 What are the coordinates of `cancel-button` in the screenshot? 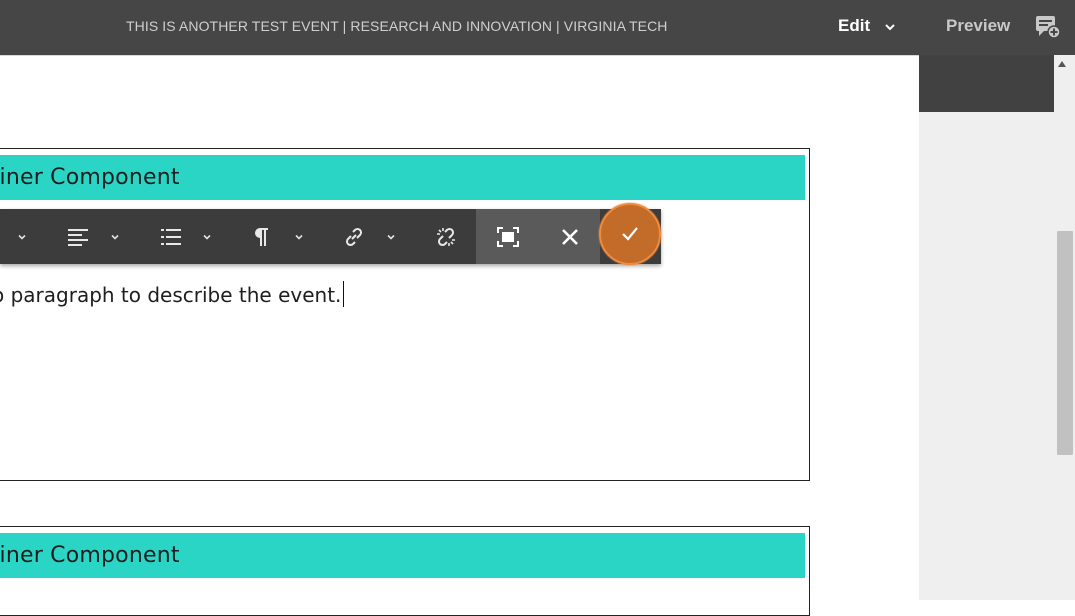 It's located at (569, 236).